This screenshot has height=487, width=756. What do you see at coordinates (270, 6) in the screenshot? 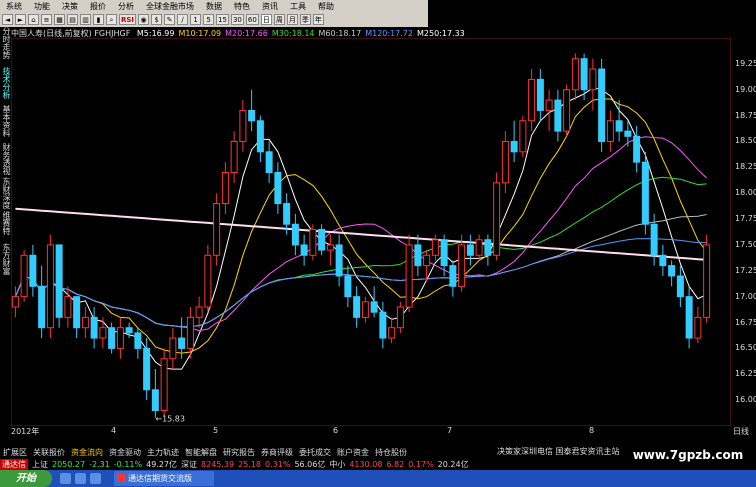
I see `menu-item: 资讯` at bounding box center [270, 6].